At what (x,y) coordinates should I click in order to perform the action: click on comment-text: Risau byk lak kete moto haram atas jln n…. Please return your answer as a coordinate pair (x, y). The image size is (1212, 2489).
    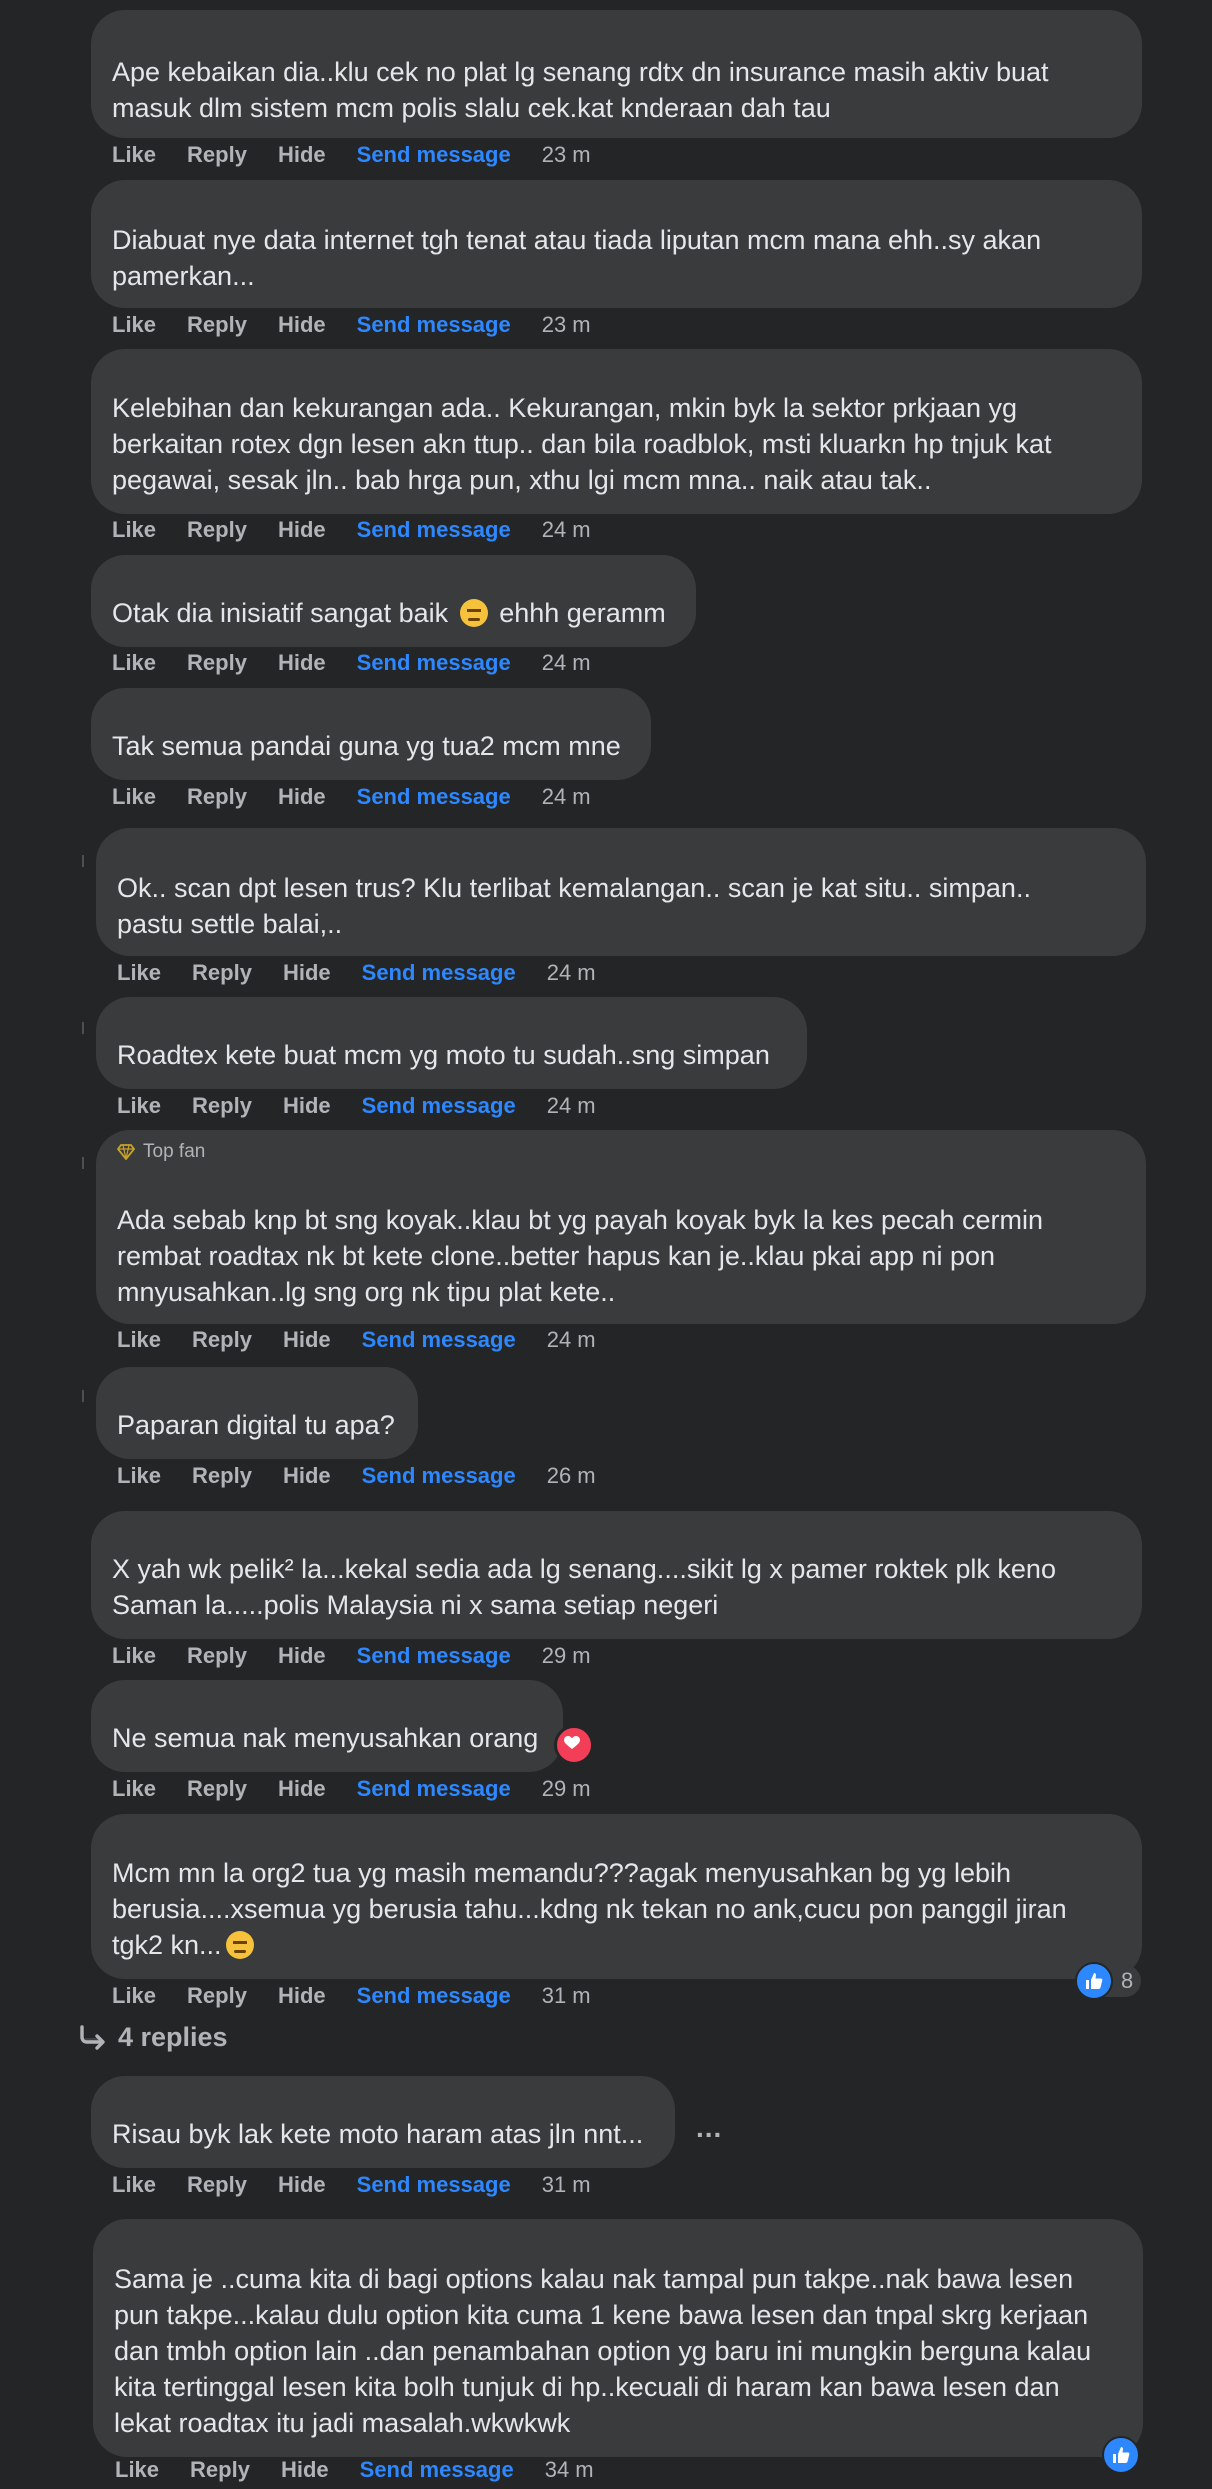
    Looking at the image, I should click on (378, 2134).